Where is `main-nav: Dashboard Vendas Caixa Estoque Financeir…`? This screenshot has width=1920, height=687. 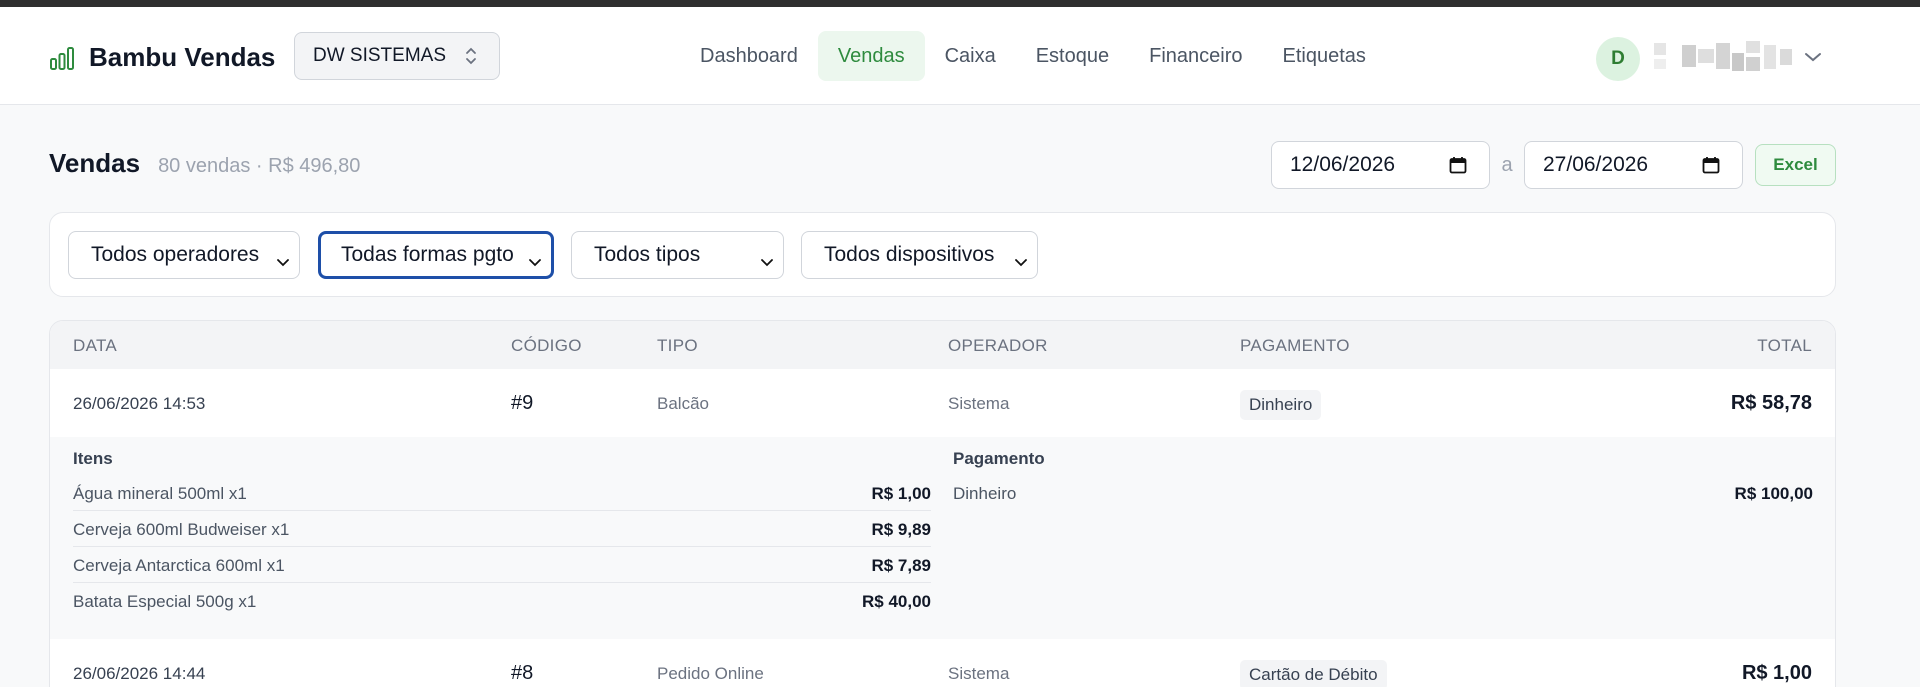 main-nav: Dashboard Vendas Caixa Estoque Financeir… is located at coordinates (1033, 56).